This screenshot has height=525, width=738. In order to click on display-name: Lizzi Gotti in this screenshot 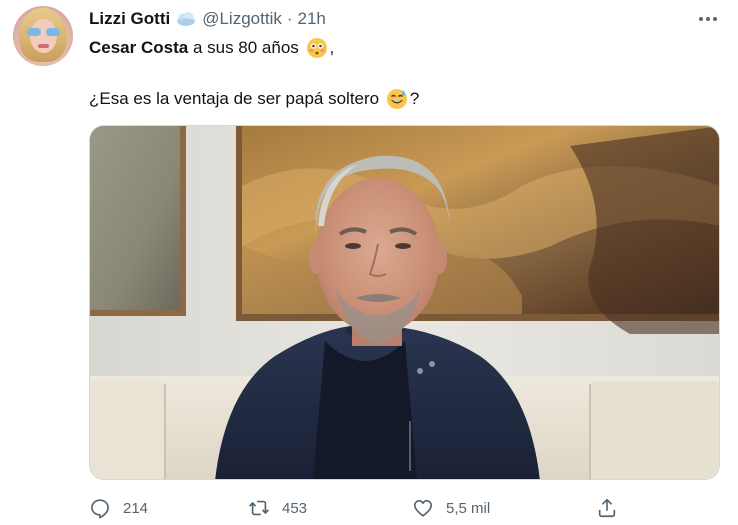, I will do `click(129, 19)`.